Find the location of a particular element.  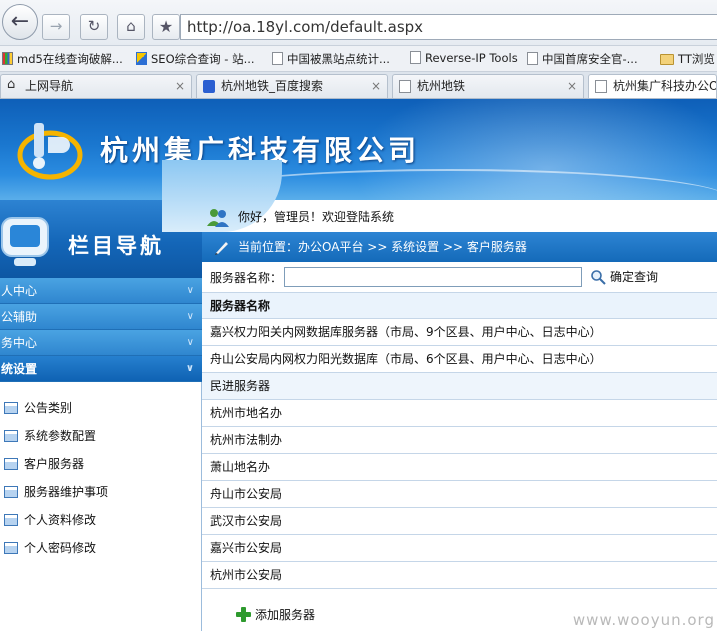

multicolor-page-icon is located at coordinates (7, 58).